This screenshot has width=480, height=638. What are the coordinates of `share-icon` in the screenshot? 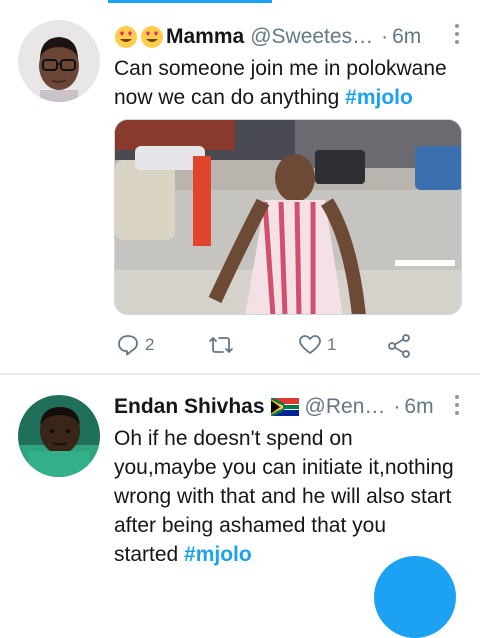 It's located at (399, 346).